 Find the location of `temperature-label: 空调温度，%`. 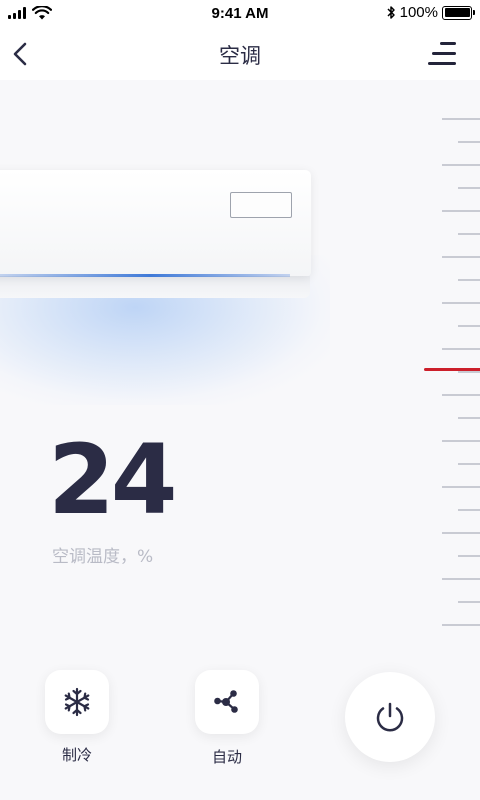

temperature-label: 空调温度，% is located at coordinates (103, 557).